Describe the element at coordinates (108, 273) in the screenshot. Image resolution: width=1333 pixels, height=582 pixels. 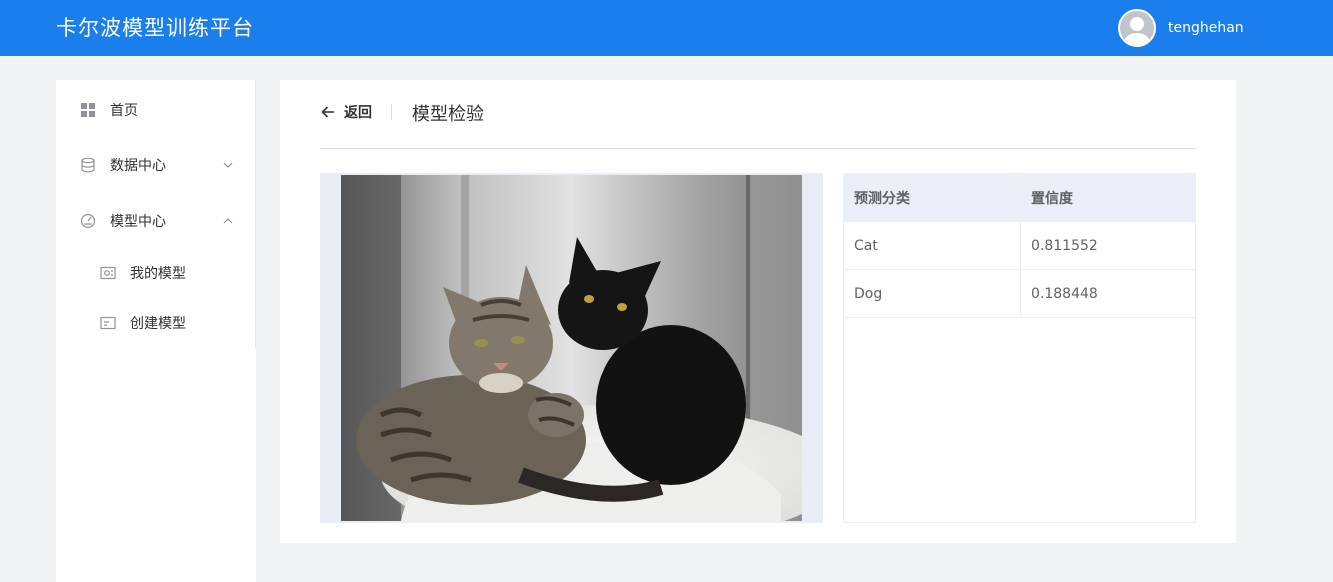
I see `model-card-icon` at that location.